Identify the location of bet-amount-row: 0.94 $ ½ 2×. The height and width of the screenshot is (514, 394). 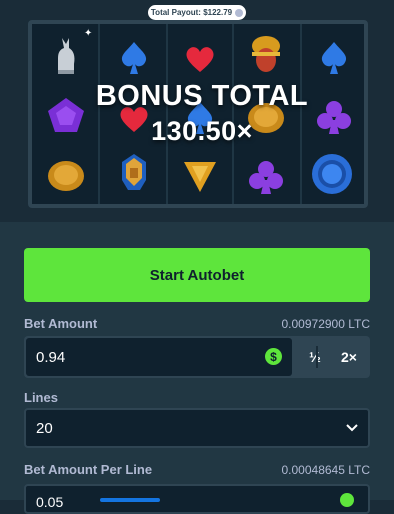
(197, 357).